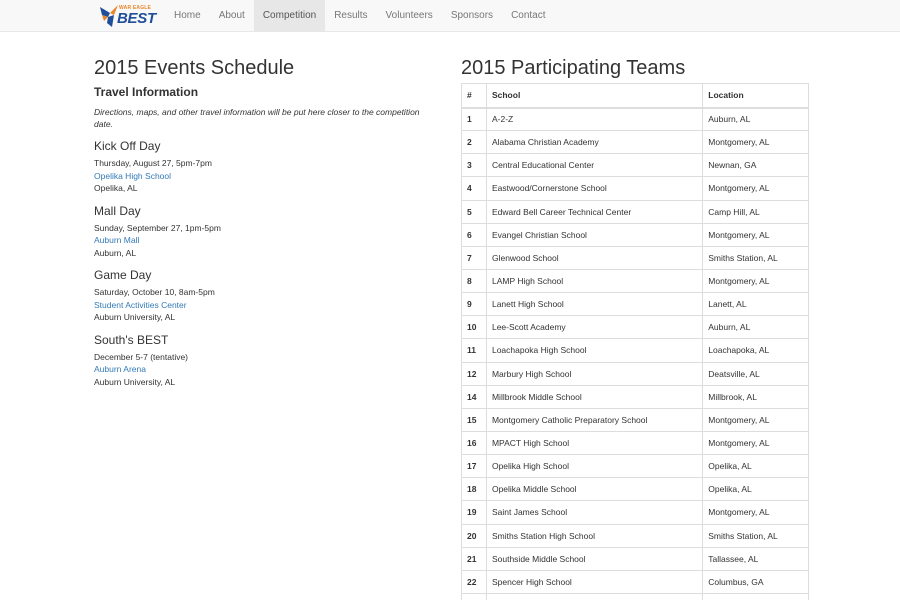  Describe the element at coordinates (594, 489) in the screenshot. I see `team-school: Opelika Middle School` at that location.